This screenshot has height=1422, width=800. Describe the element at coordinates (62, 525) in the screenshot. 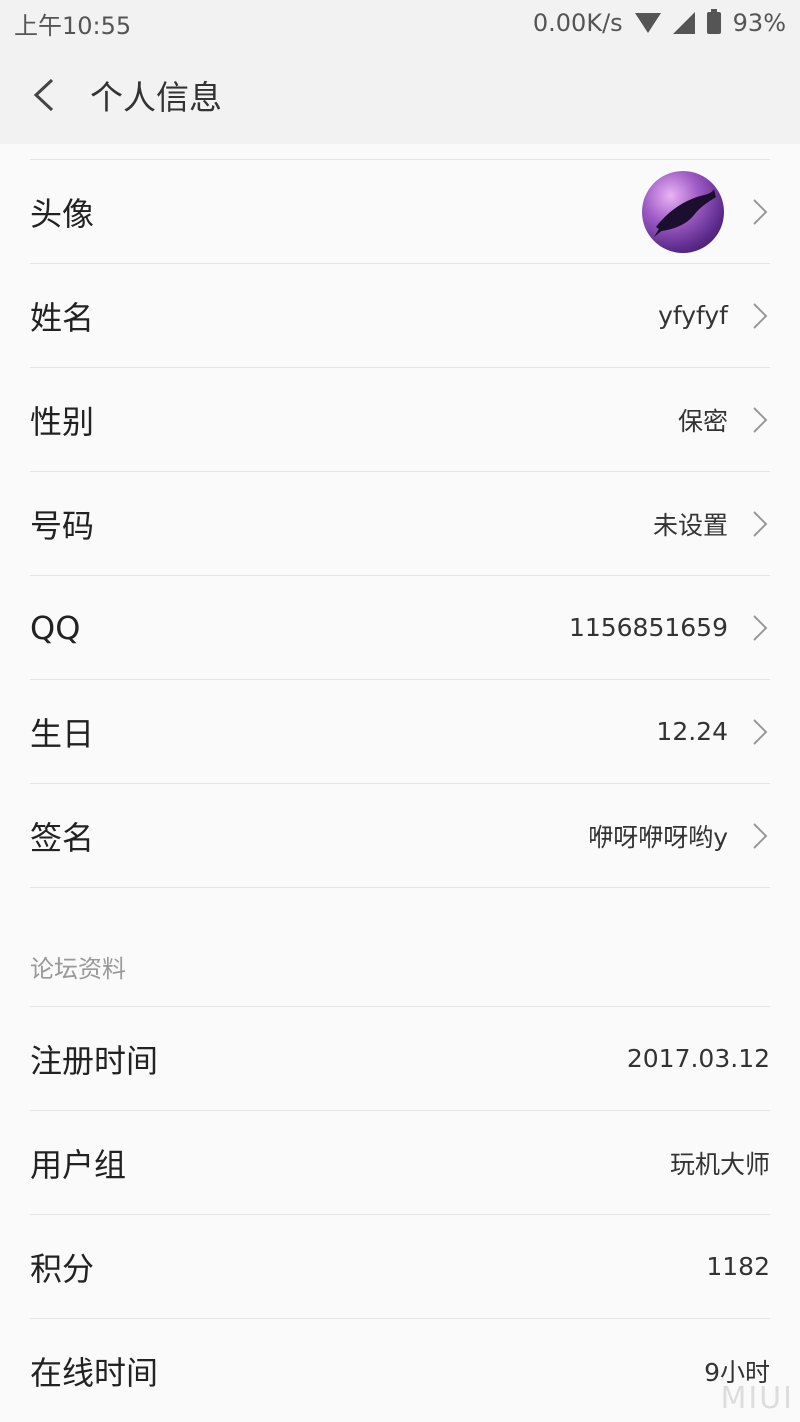

I see `row-label: 号码` at that location.